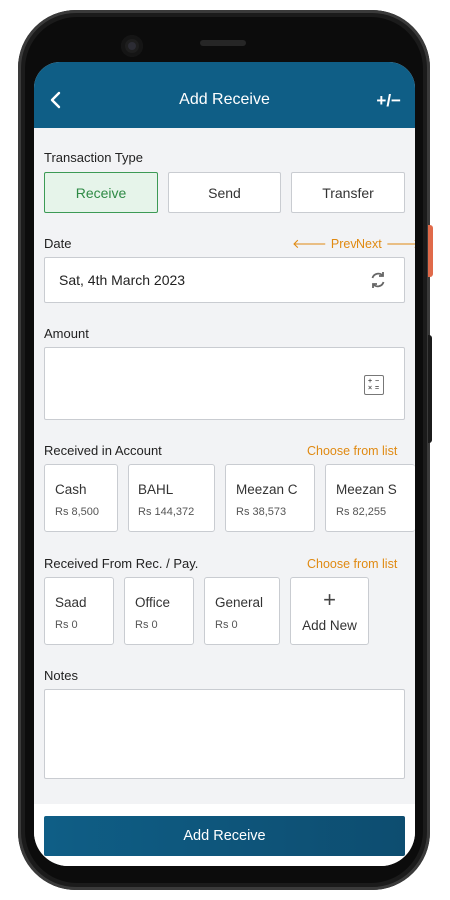 The width and height of the screenshot is (450, 900). Describe the element at coordinates (329, 625) in the screenshot. I see `add-new-label: Add New` at that location.